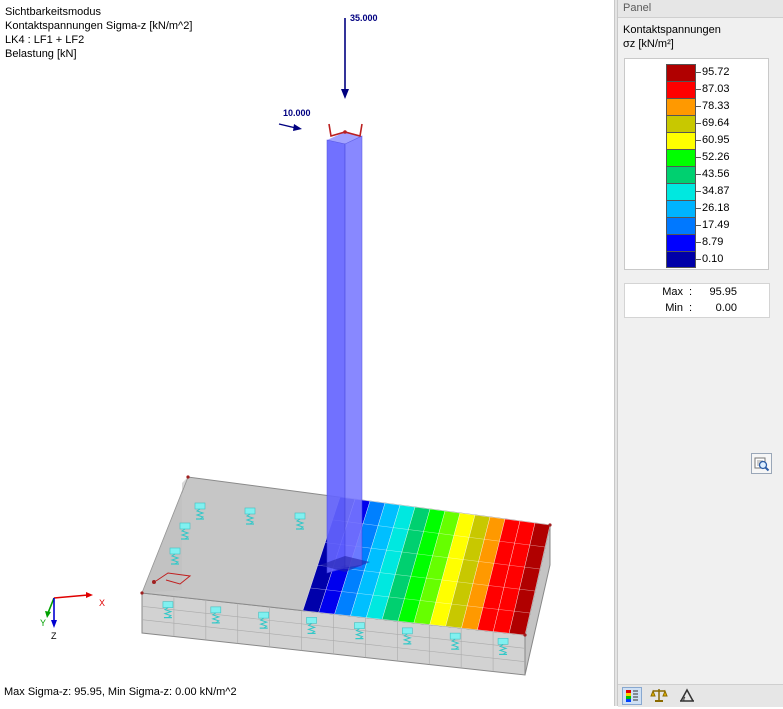 The width and height of the screenshot is (783, 709). What do you see at coordinates (364, 18) in the screenshot?
I see `load-vertical-label: 35.000` at bounding box center [364, 18].